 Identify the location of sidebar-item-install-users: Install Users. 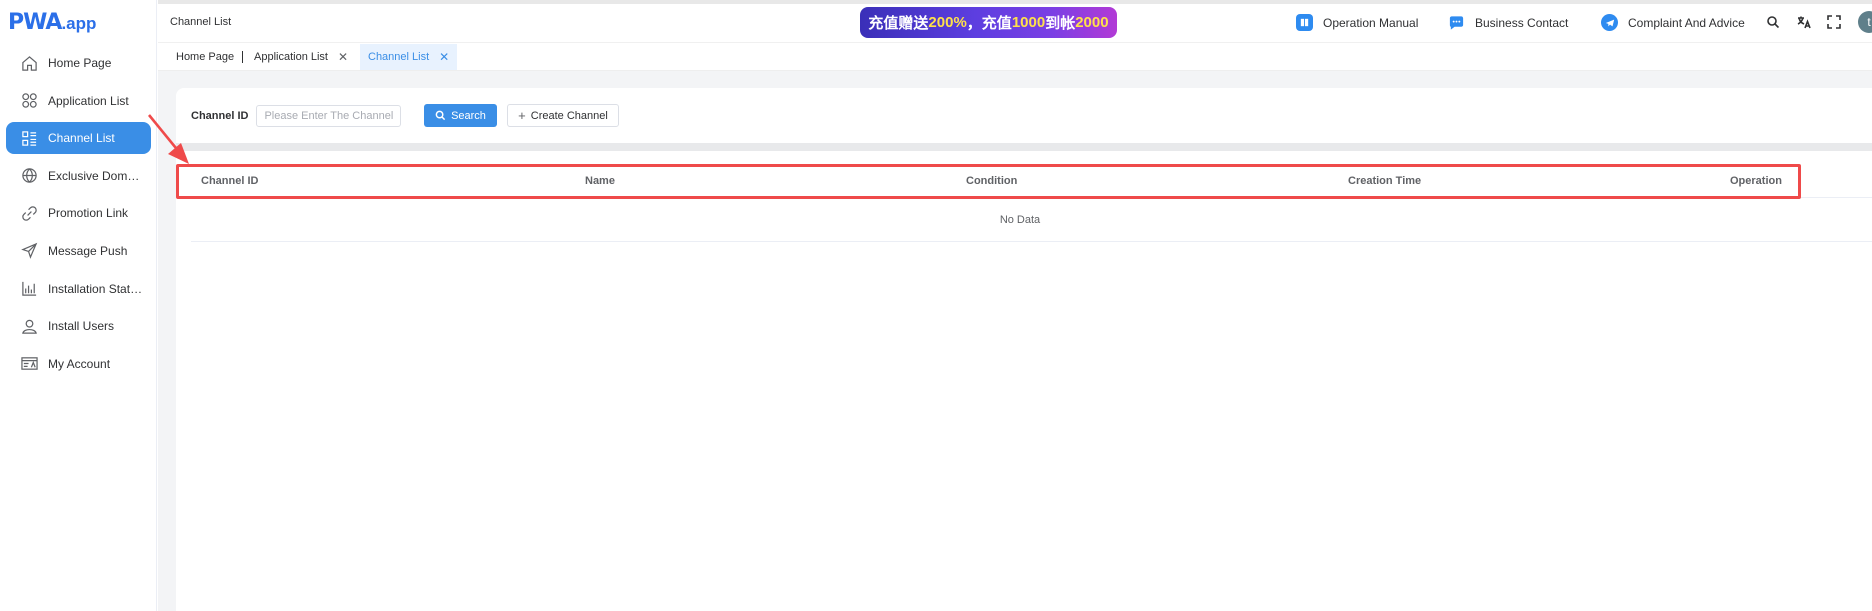
(78, 326).